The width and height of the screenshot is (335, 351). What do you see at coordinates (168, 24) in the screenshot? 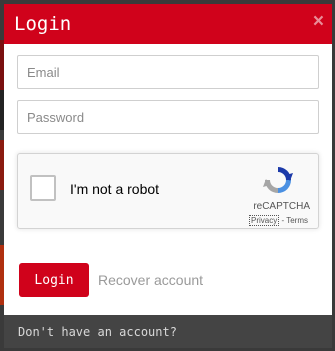
I see `modal-header: Login ×` at bounding box center [168, 24].